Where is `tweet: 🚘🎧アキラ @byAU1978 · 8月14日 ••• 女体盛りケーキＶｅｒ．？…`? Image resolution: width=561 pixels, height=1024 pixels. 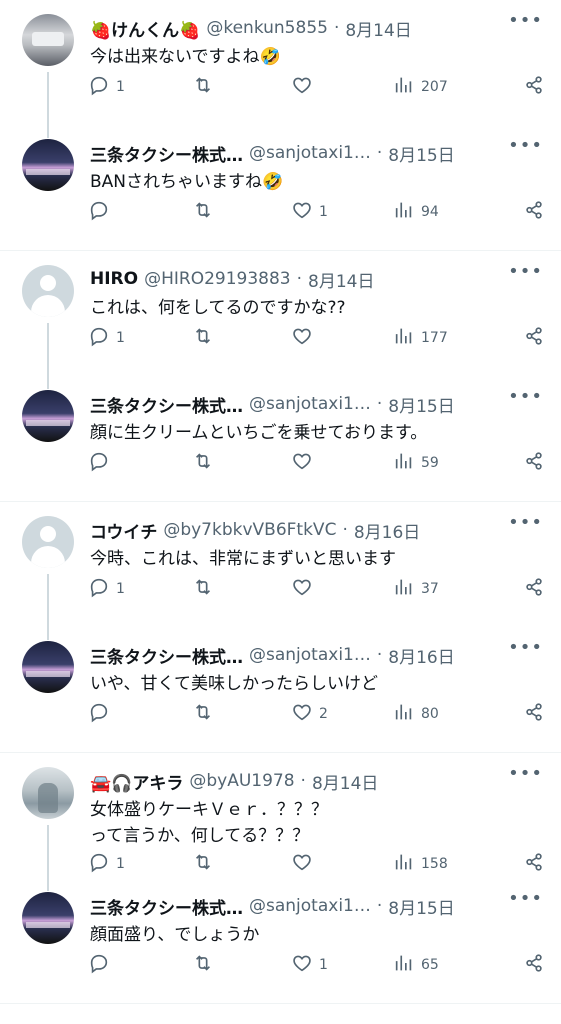 tweet: 🚘🎧アキラ @byAU1978 · 8月14日 ••• 女体盛りケーキＶｅｒ．？… is located at coordinates (280, 815).